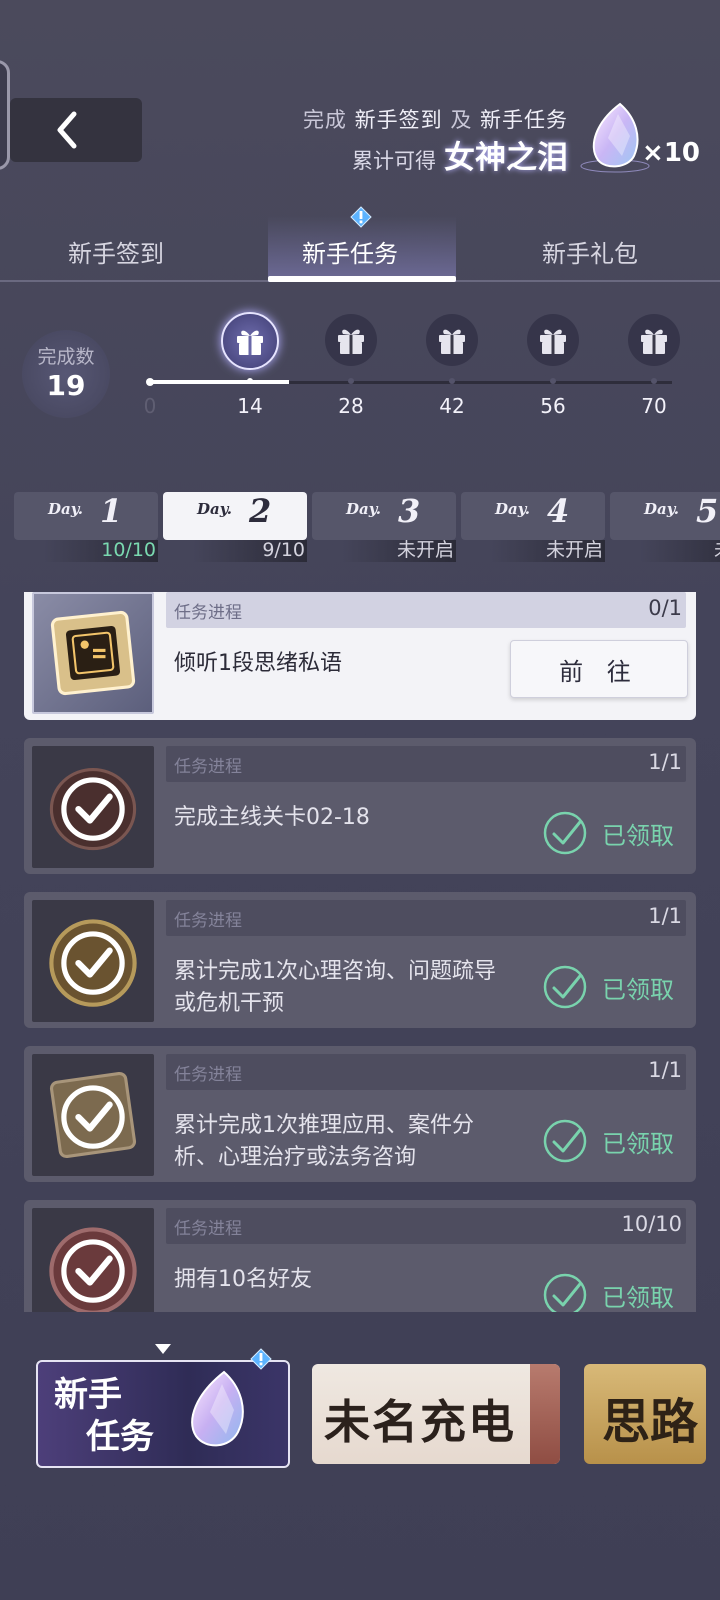 This screenshot has height=1600, width=720. I want to click on reward-line-2: 累计可得 女神之泪, so click(460, 154).